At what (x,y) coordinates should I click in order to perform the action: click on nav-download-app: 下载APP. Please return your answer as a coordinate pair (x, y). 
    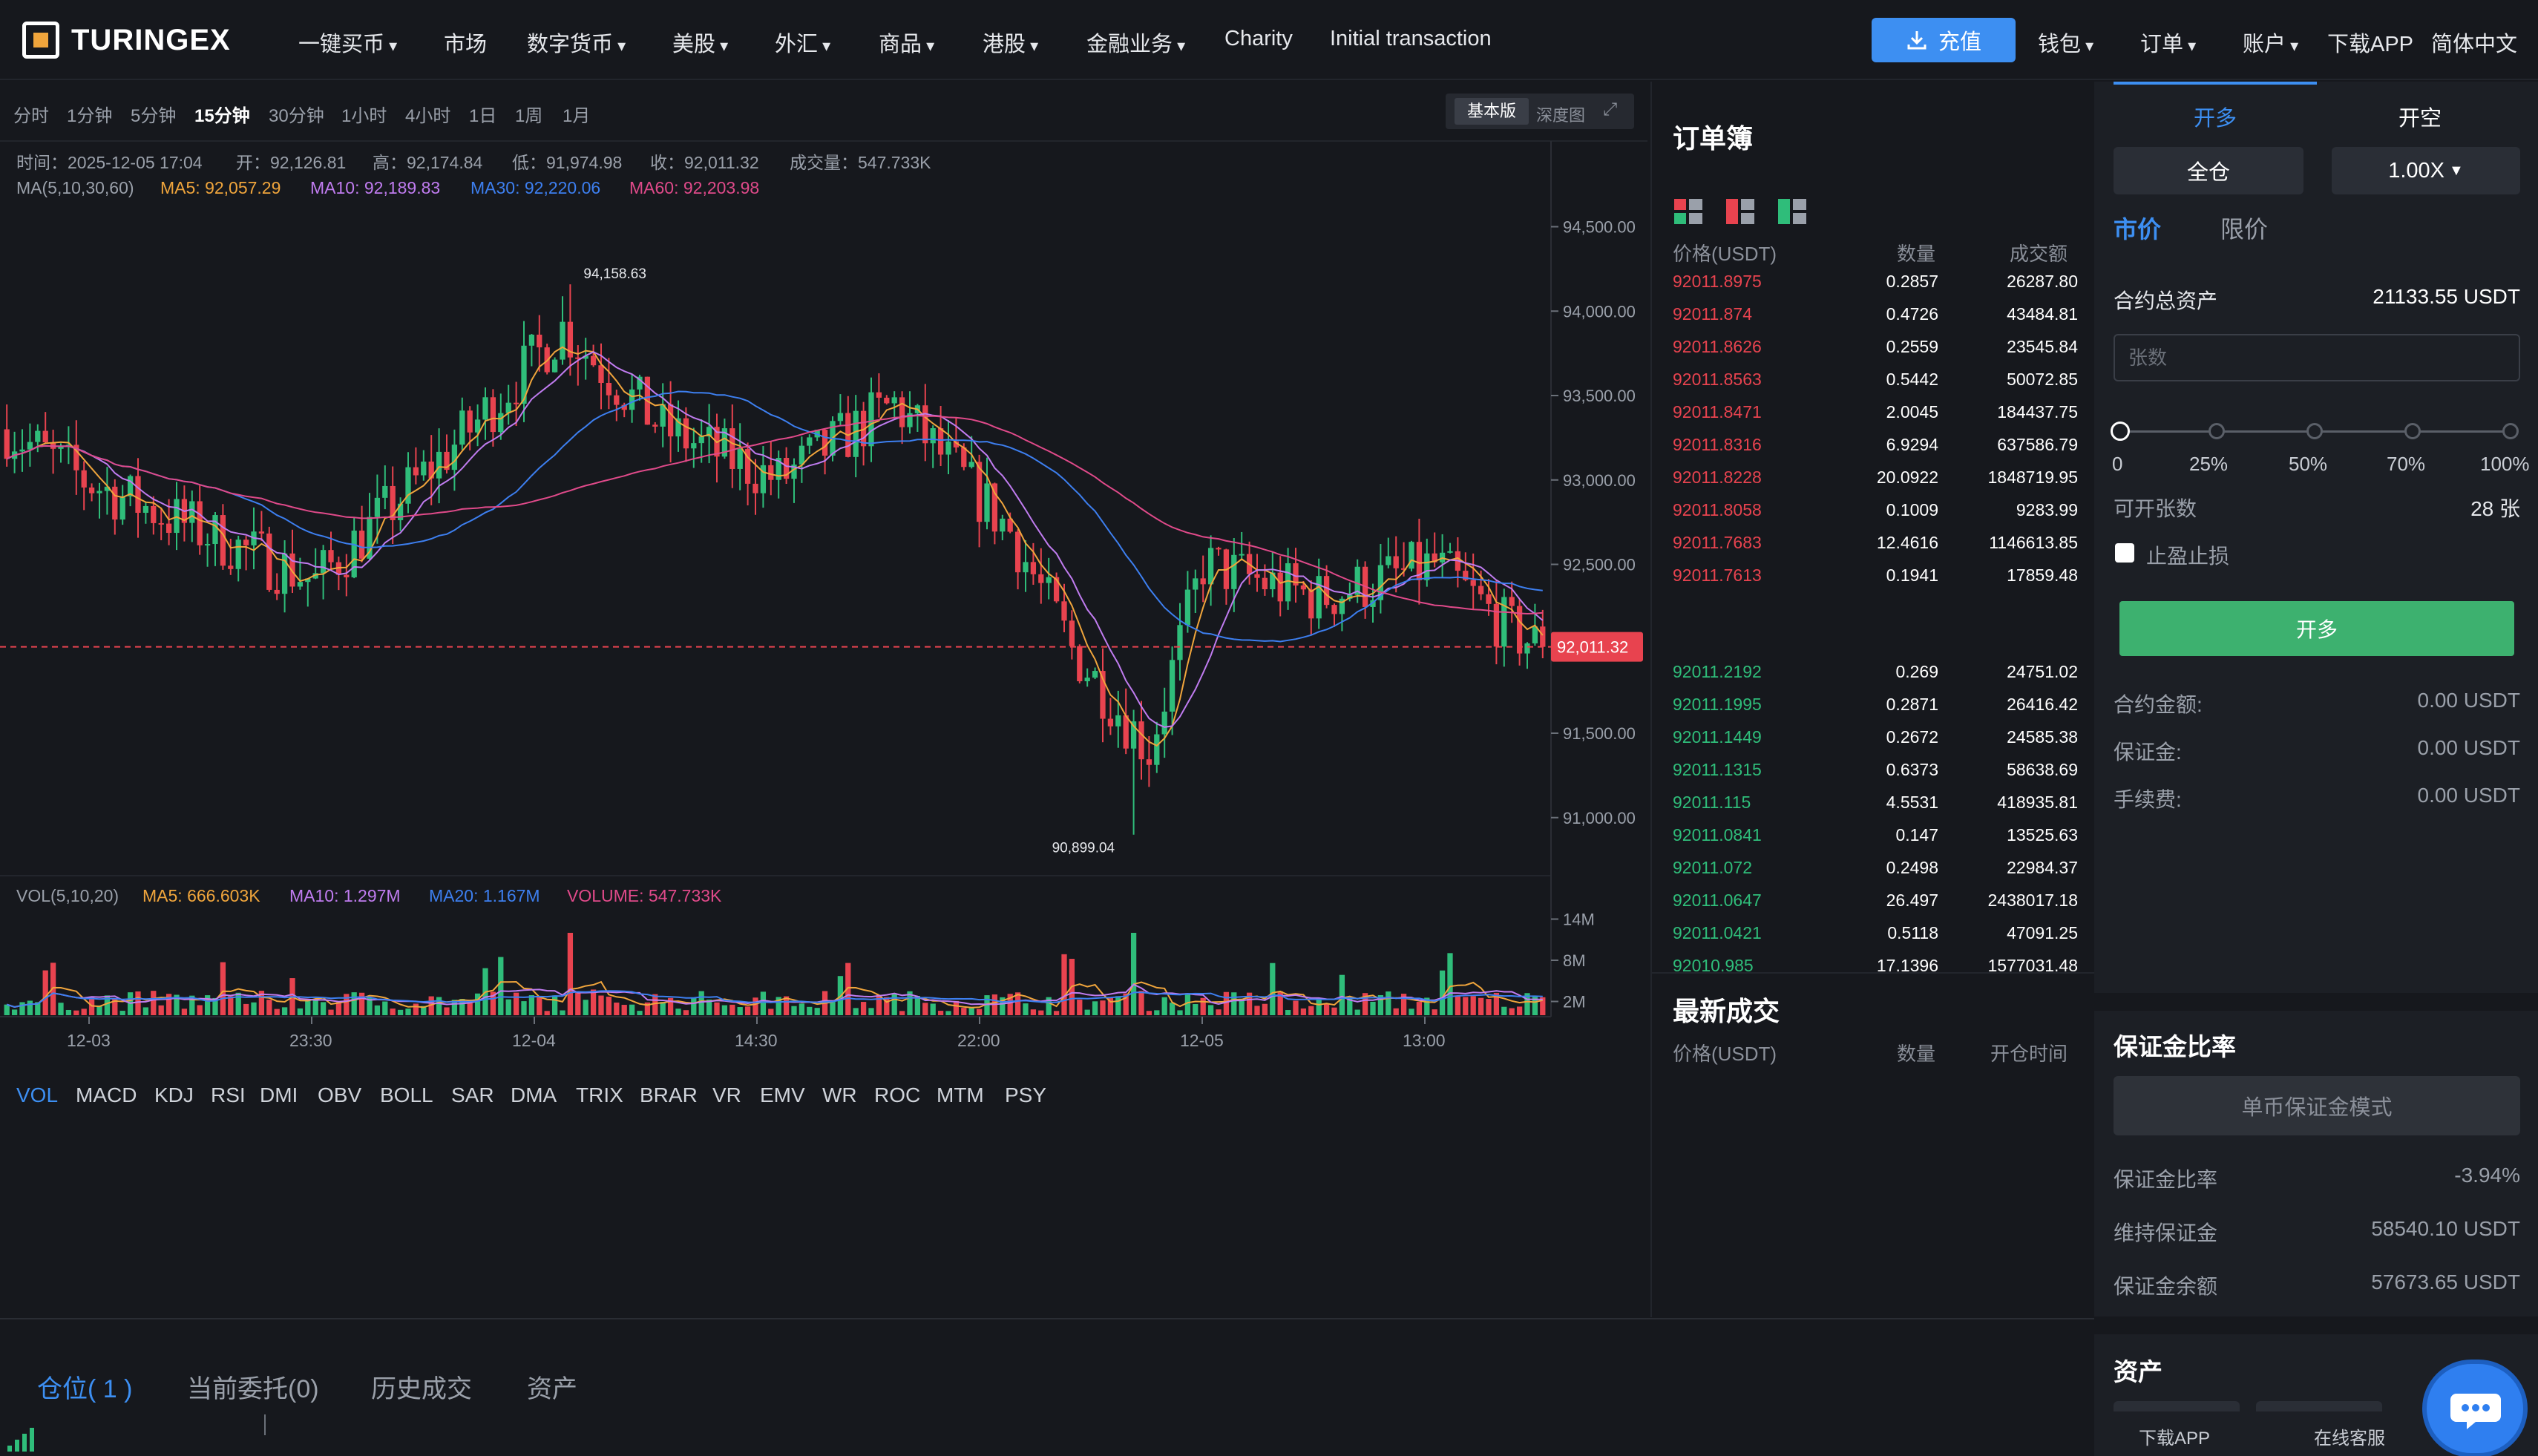
    Looking at the image, I should click on (2370, 43).